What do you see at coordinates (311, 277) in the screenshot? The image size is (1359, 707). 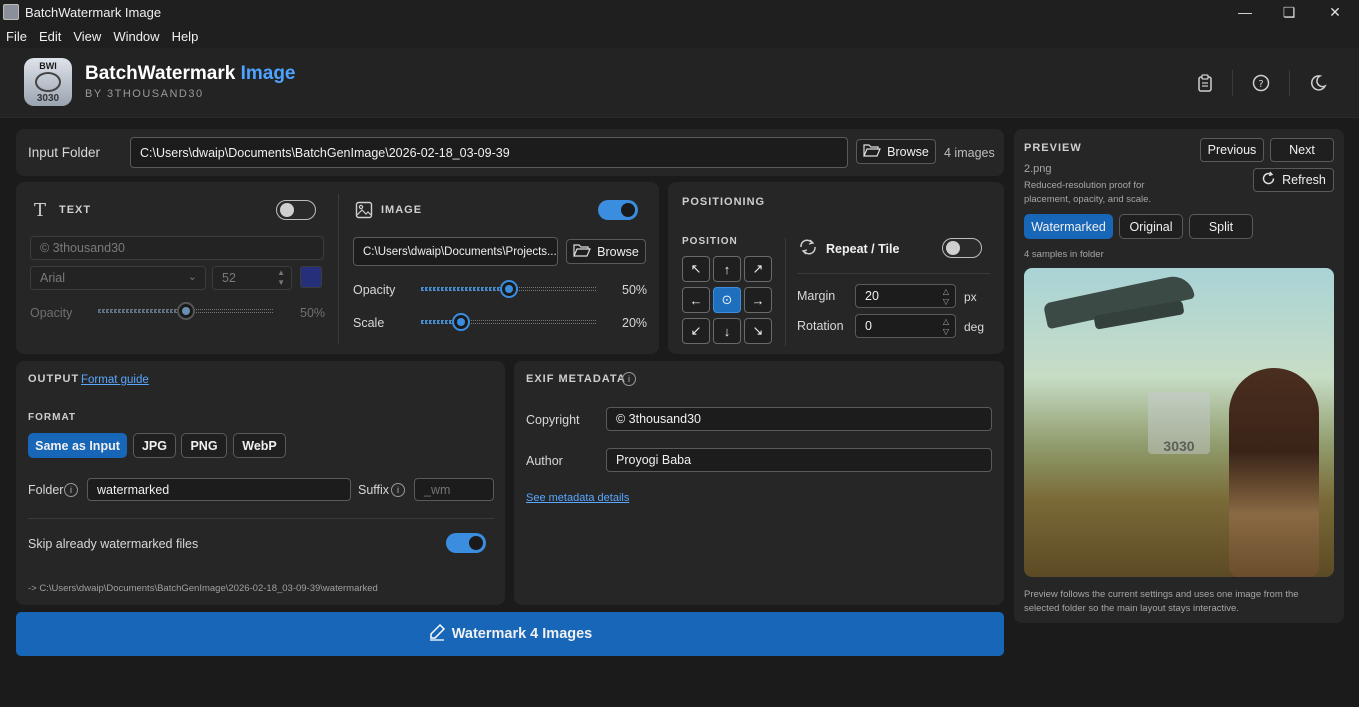 I see `text-color-swatch` at bounding box center [311, 277].